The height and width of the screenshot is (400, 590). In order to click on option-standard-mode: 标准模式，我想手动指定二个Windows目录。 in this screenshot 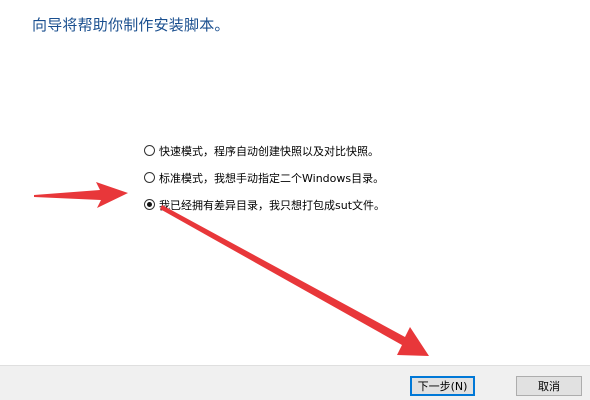, I will do `click(264, 177)`.